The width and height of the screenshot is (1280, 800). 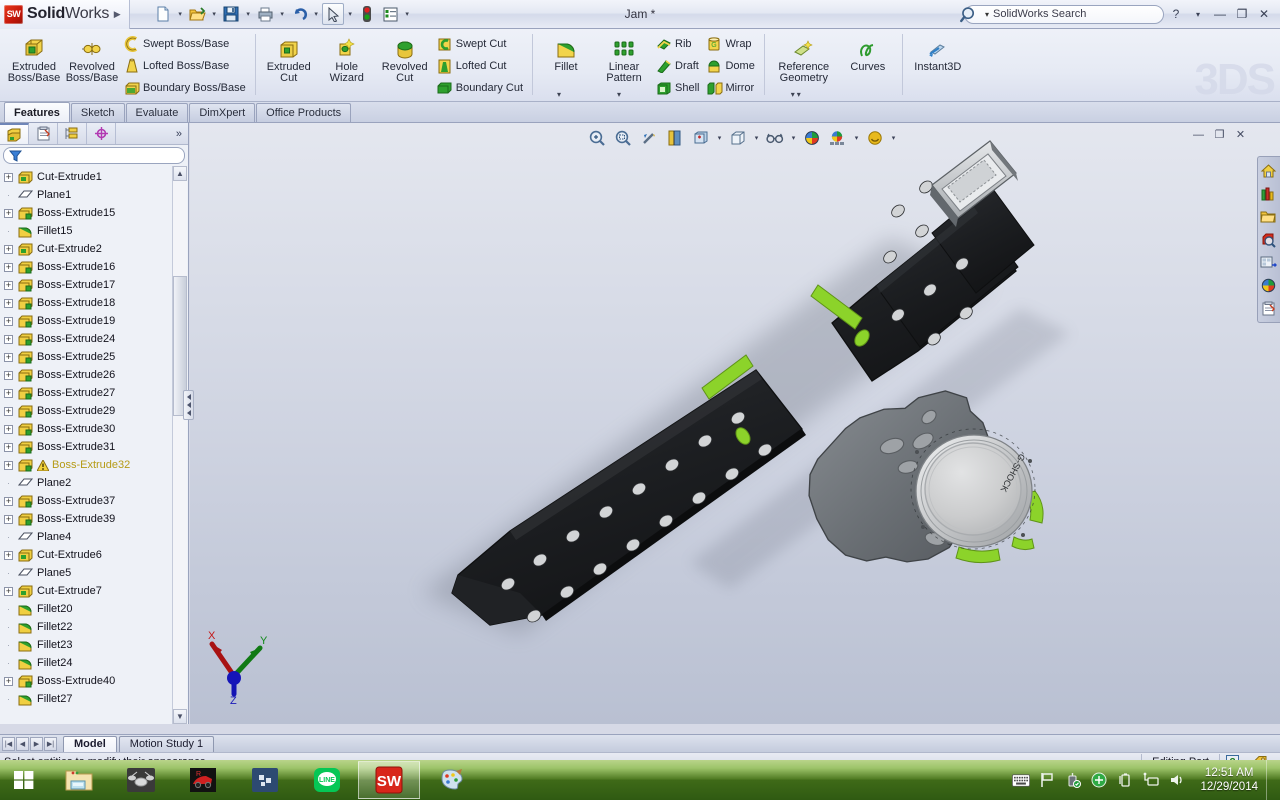 I want to click on feature-tree-item: + Boss-Extrude18, so click(x=85, y=303).